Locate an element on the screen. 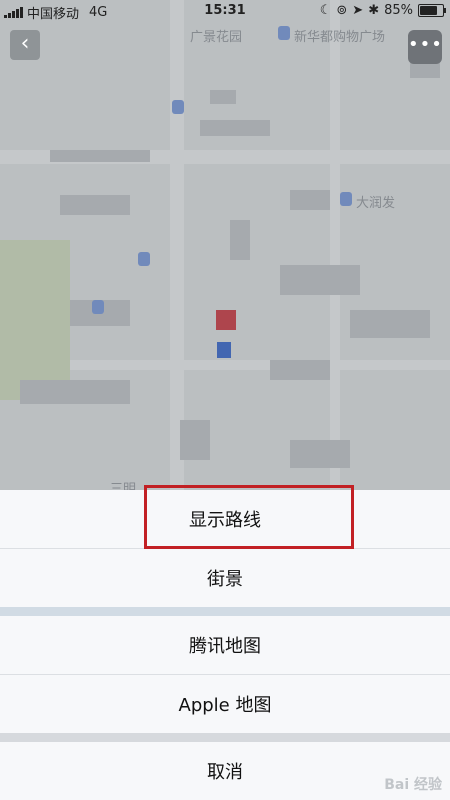  apple-map-label: Apple 地图 is located at coordinates (225, 705).